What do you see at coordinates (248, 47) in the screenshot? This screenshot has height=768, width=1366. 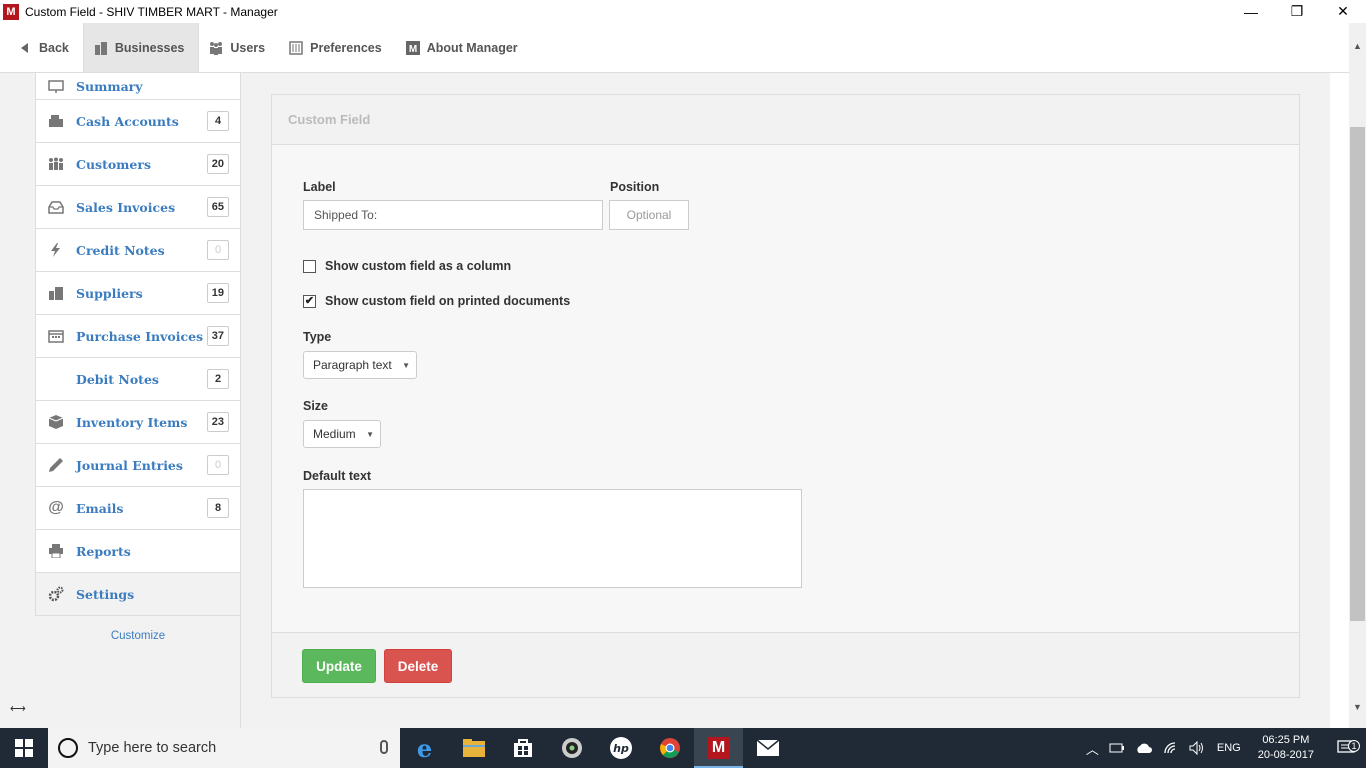 I see `nav-users-label: Users` at bounding box center [248, 47].